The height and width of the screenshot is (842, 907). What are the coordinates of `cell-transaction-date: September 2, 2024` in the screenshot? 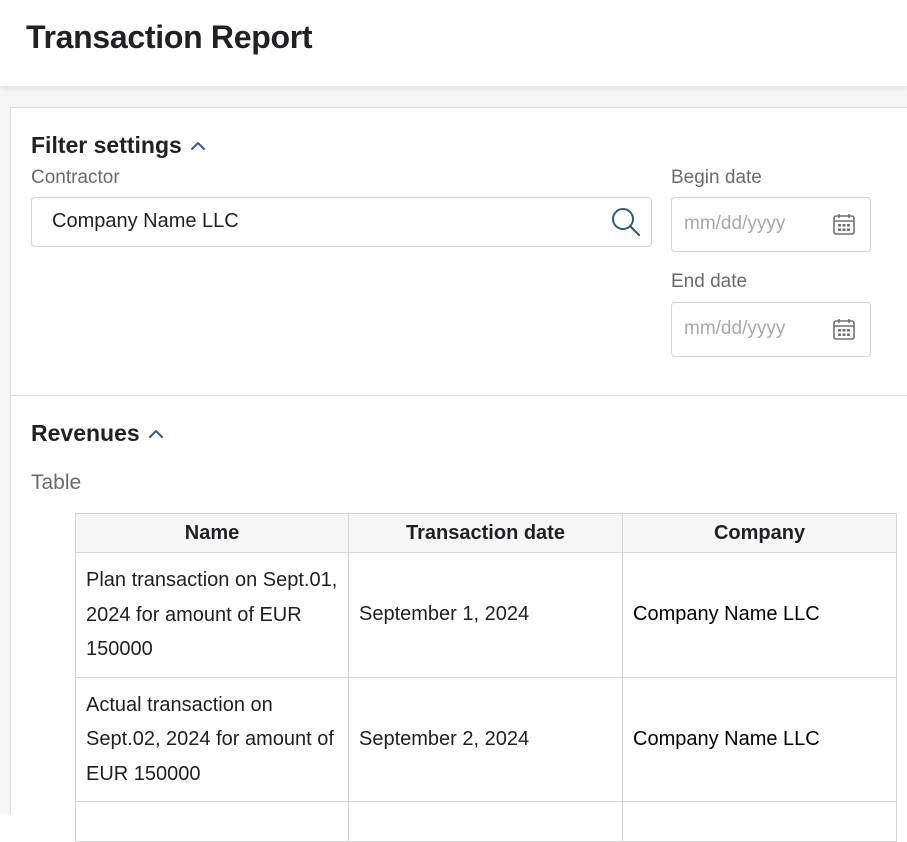 It's located at (485, 739).